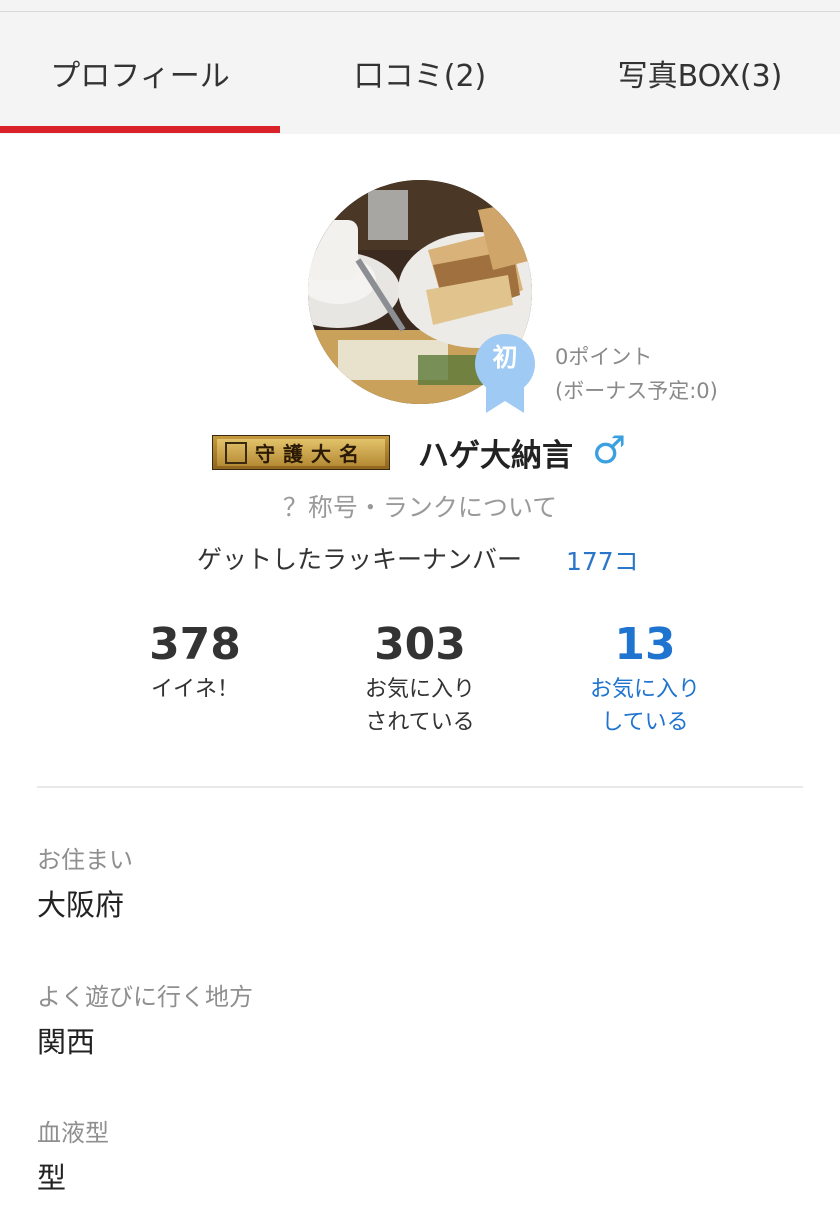 Image resolution: width=840 pixels, height=1222 pixels. I want to click on tab-profile-label: プロフィール, so click(140, 76).